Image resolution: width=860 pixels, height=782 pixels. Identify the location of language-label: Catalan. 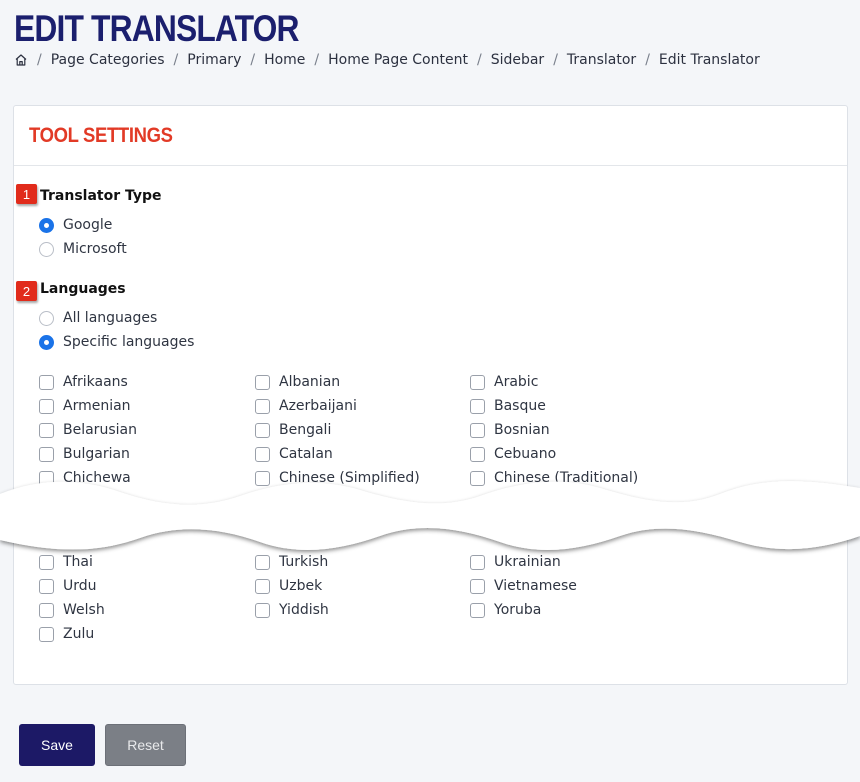
(306, 454).